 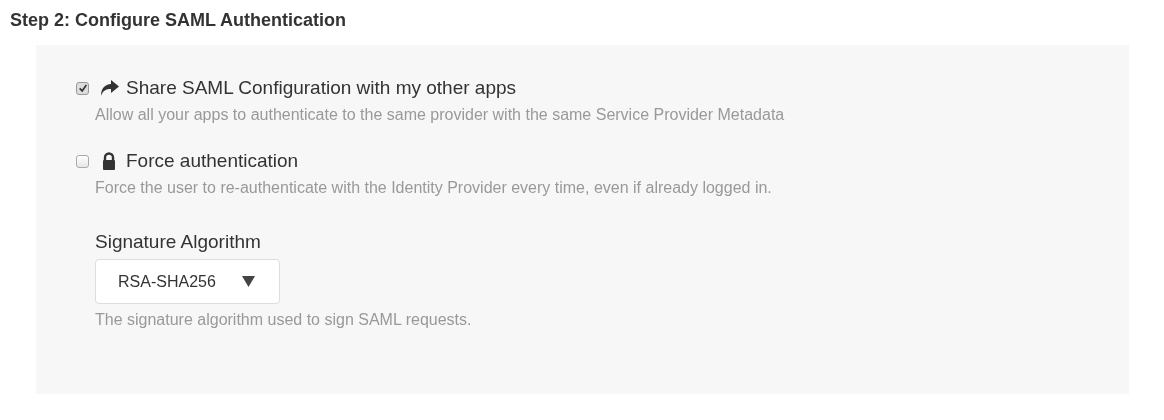 I want to click on algorithm-dropdown: RSA-SHA256, so click(x=187, y=281).